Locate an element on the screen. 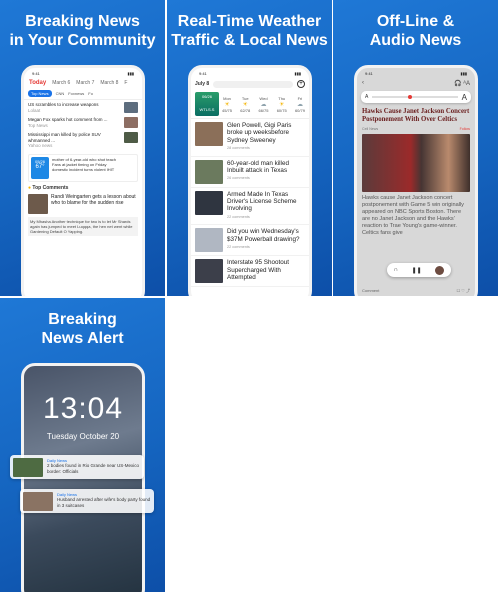  search-input is located at coordinates (253, 84).